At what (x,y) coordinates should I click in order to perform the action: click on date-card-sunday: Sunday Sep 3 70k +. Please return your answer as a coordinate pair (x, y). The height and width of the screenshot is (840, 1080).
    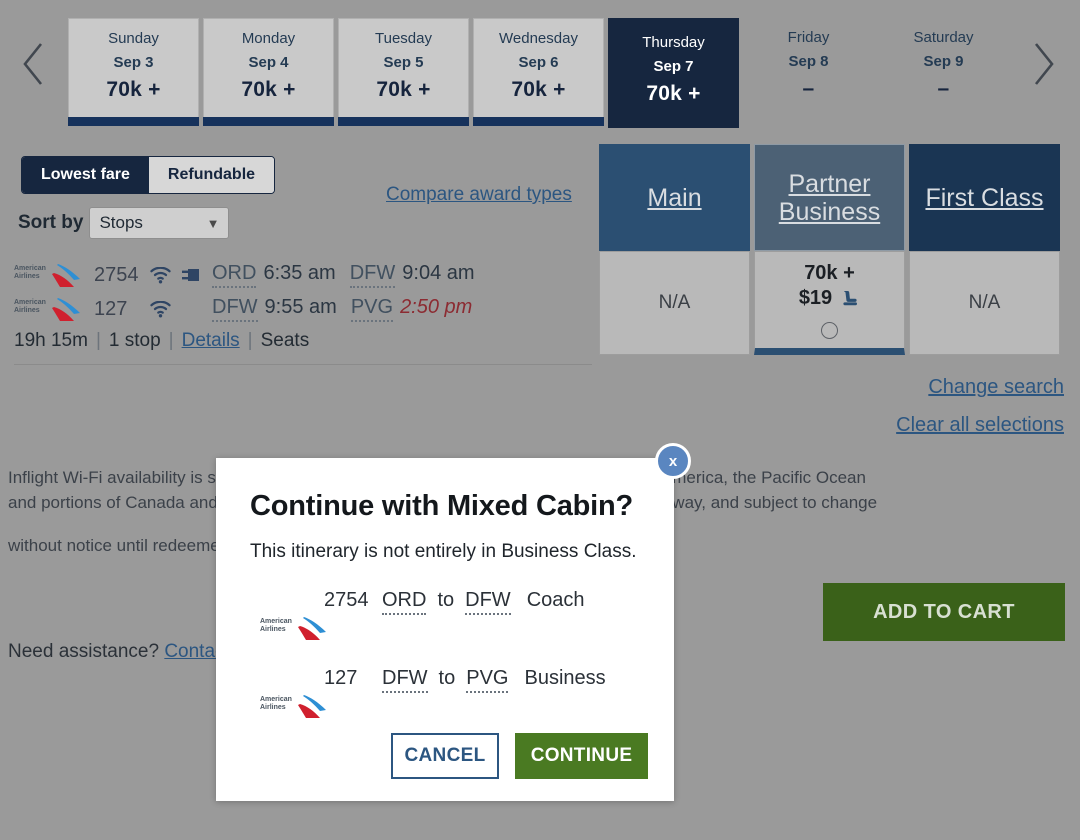
    Looking at the image, I should click on (133, 72).